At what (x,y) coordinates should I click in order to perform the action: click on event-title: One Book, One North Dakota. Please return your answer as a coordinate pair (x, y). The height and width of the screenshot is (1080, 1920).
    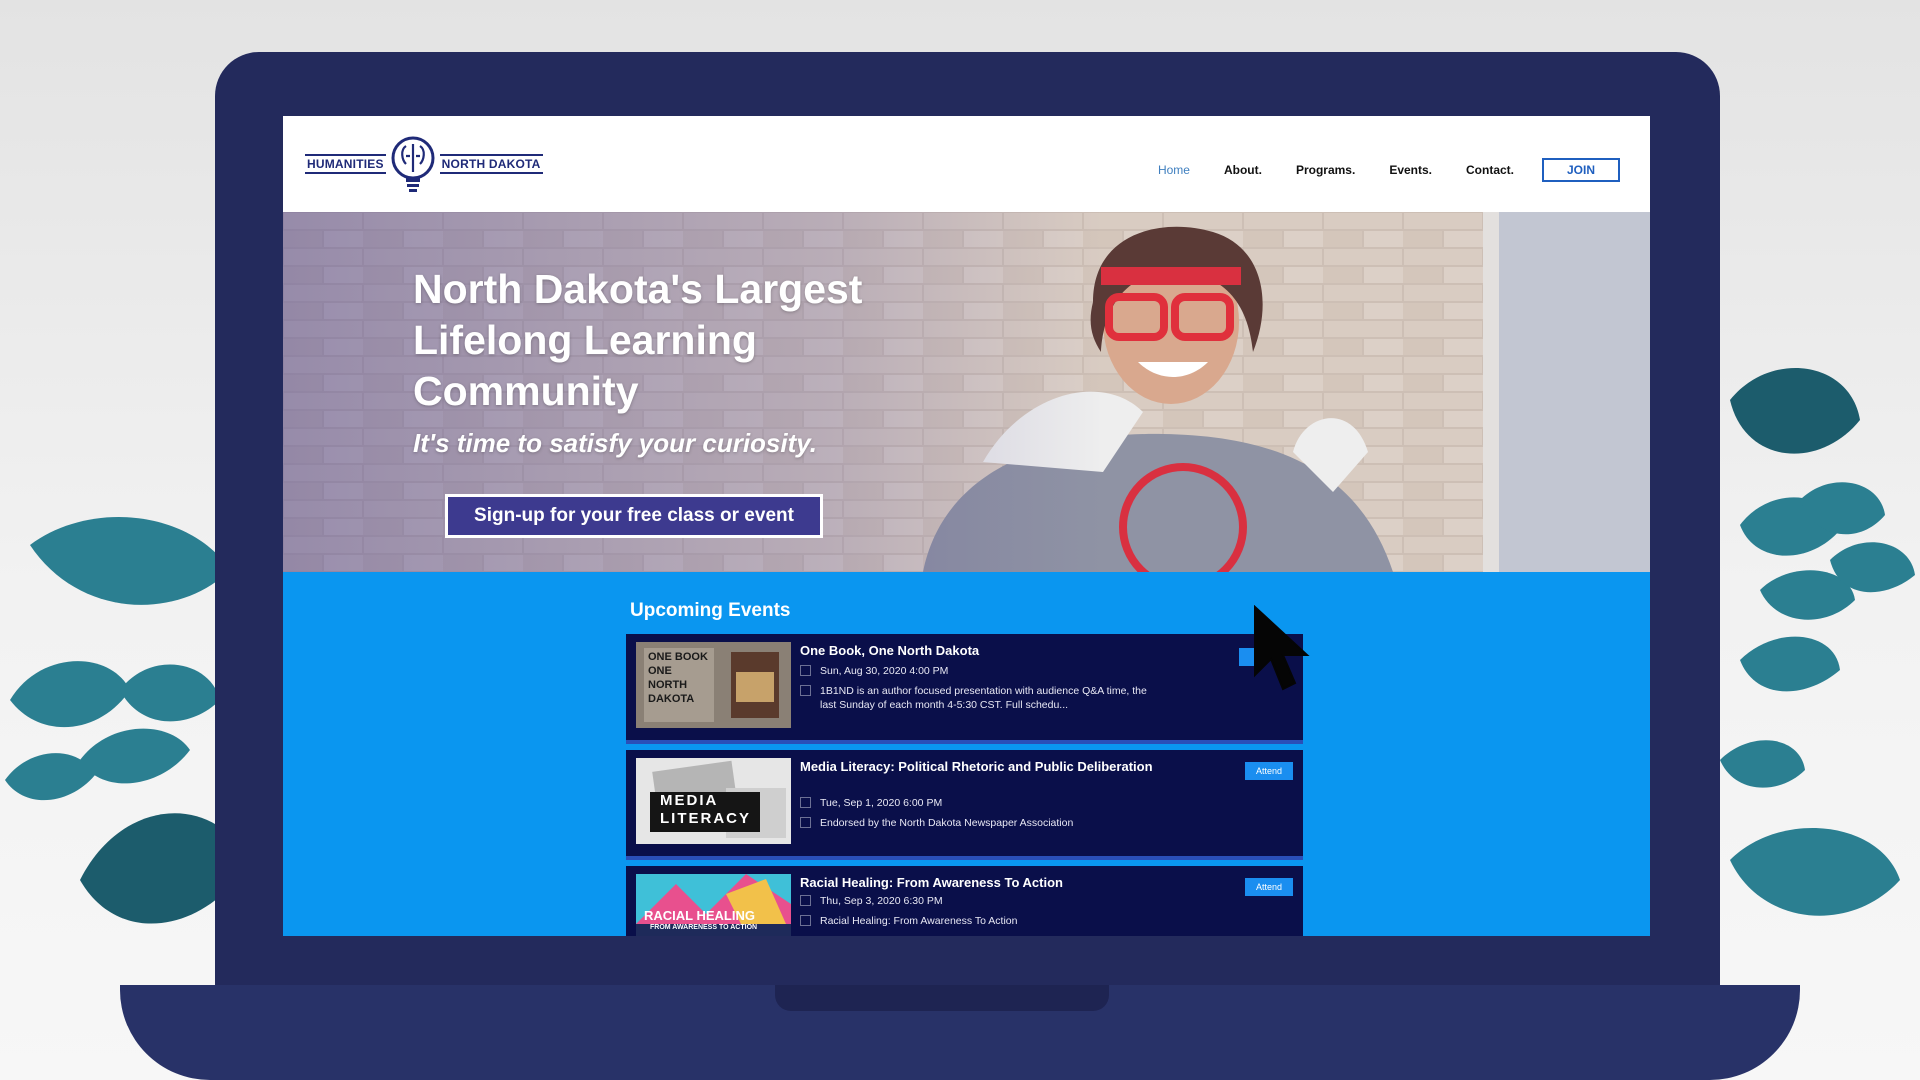
    Looking at the image, I should click on (980, 650).